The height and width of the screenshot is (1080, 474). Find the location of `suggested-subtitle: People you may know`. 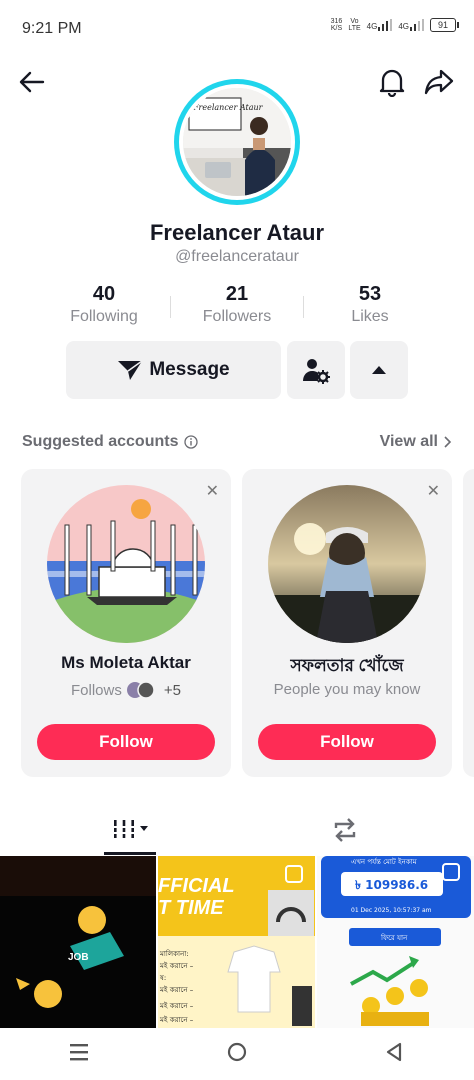

suggested-subtitle: People you may know is located at coordinates (347, 689).